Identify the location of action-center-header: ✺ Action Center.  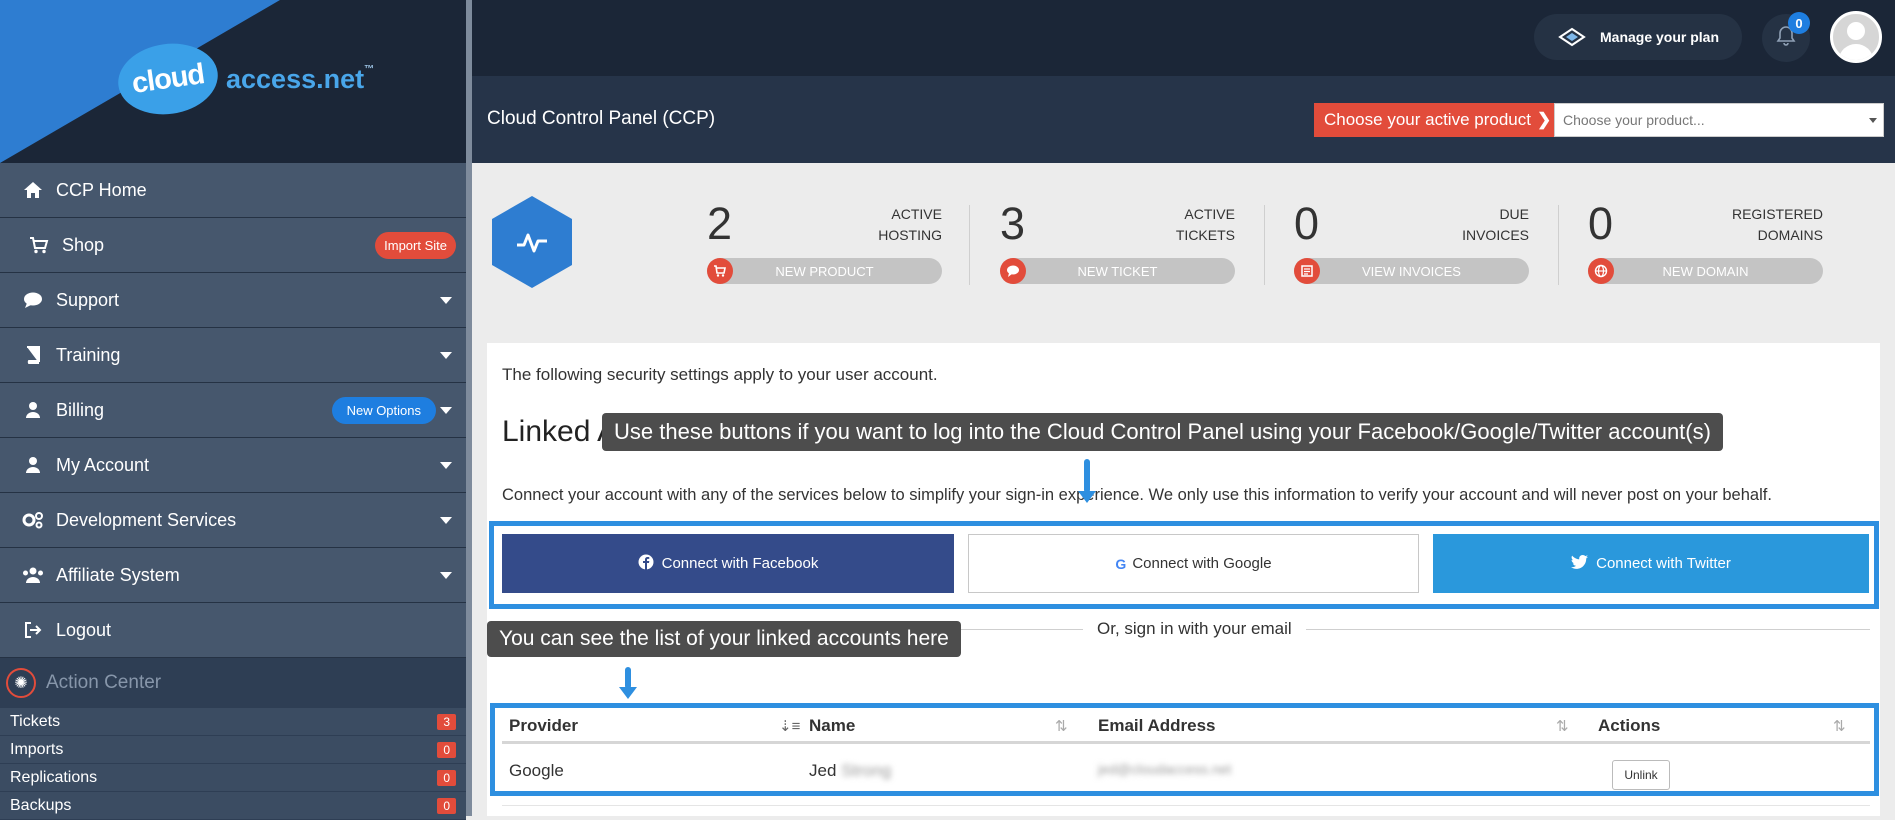
(233, 683).